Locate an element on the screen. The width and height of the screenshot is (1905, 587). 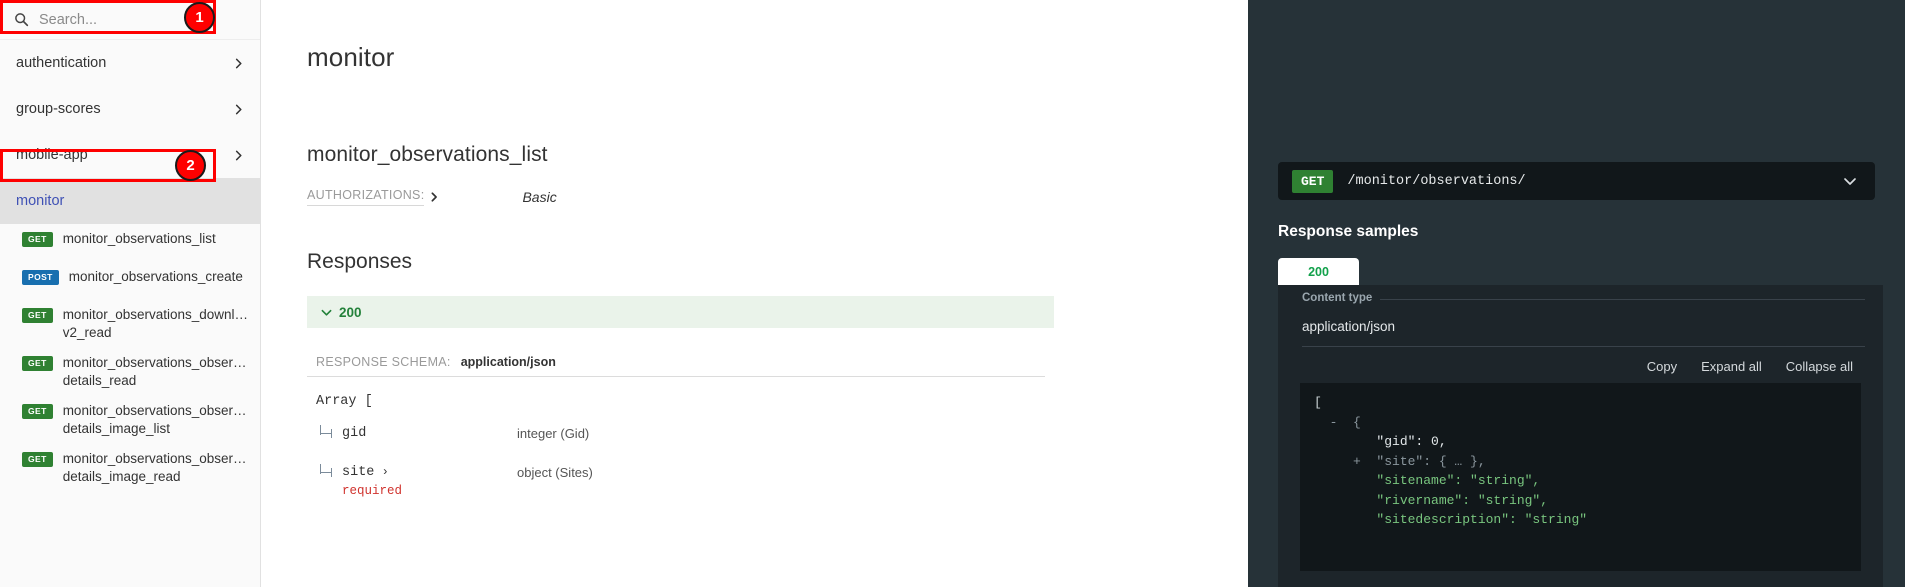
schema-field-site: site › required object (Sites) is located at coordinates (643, 483).